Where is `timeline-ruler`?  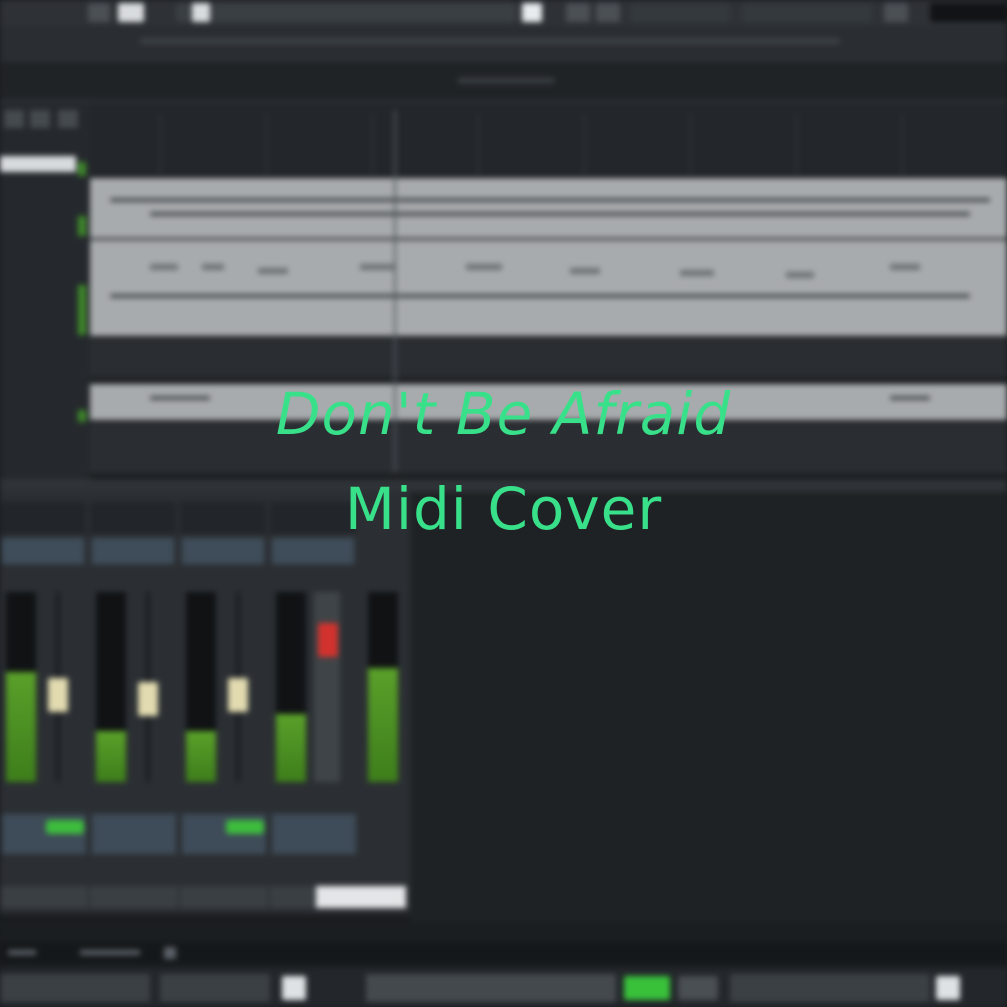 timeline-ruler is located at coordinates (548, 139).